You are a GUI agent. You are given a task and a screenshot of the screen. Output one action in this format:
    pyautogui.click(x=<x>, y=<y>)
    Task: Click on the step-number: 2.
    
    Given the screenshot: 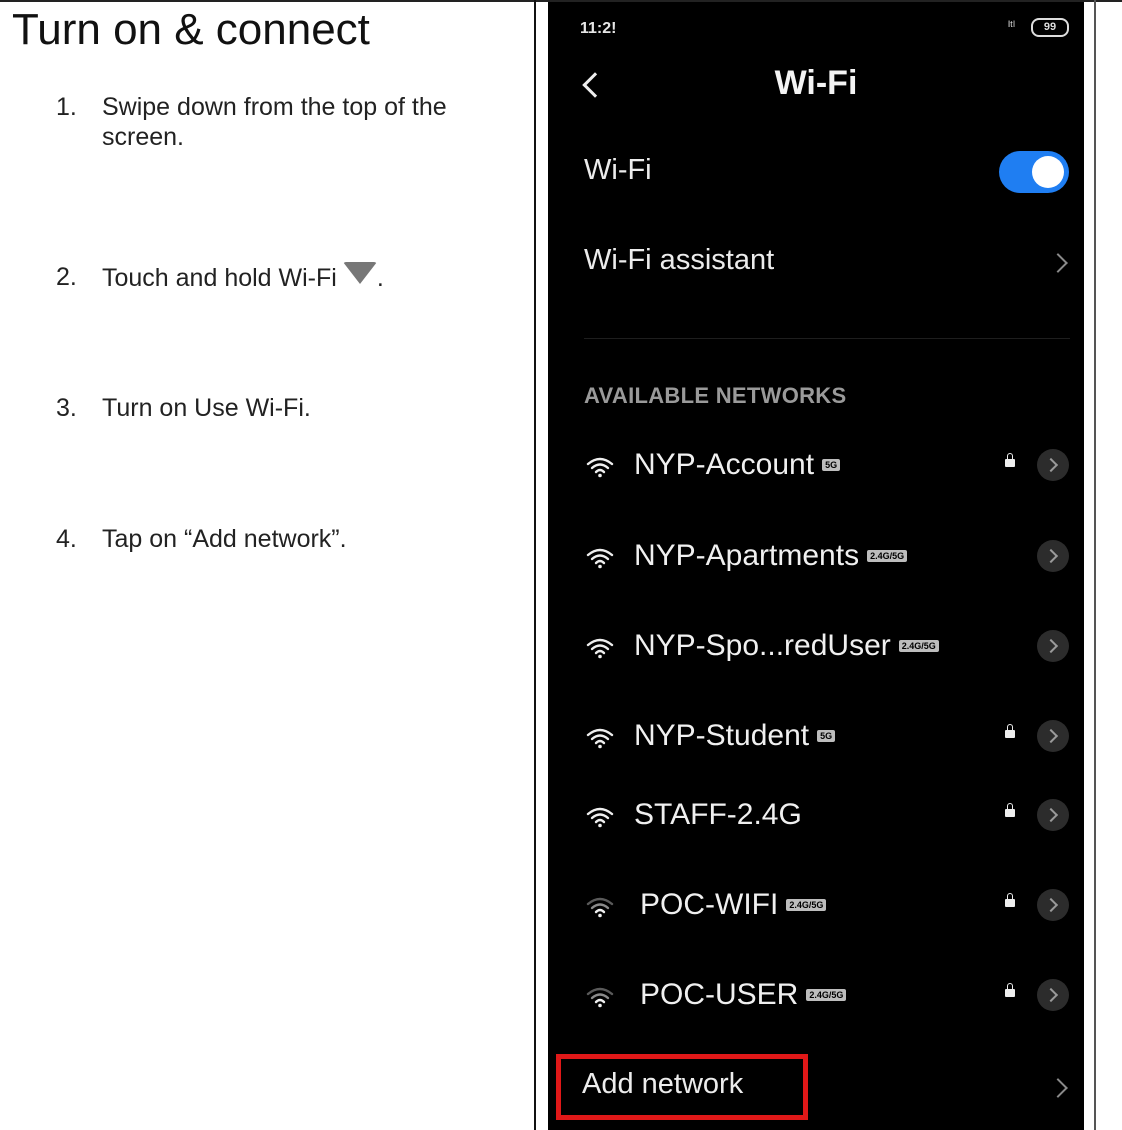 What is the action you would take?
    pyautogui.click(x=66, y=277)
    